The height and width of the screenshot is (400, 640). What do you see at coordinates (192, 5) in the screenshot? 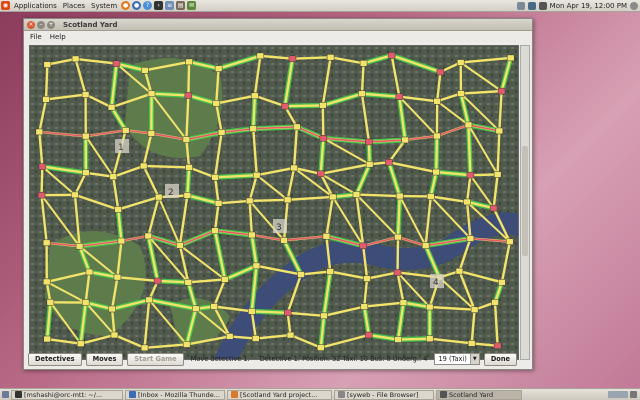
I see `chat-icon: ✉` at bounding box center [192, 5].